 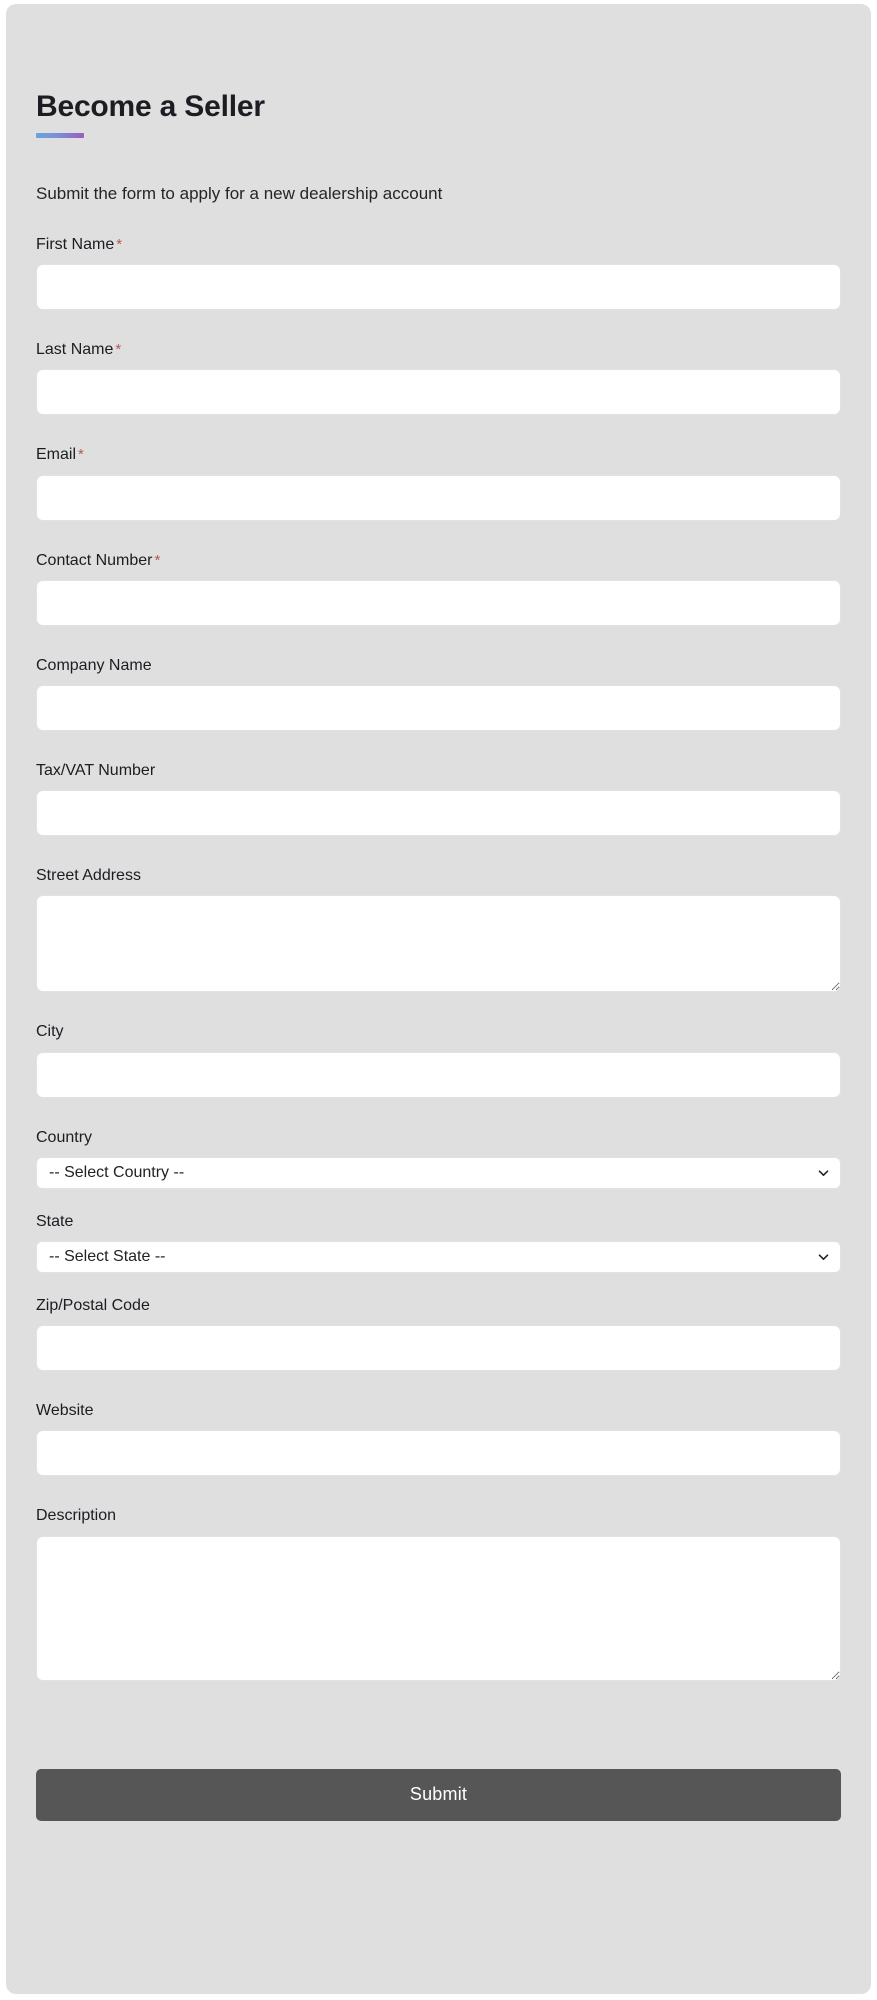 I want to click on select-country: -- Select Country --, so click(x=438, y=1172).